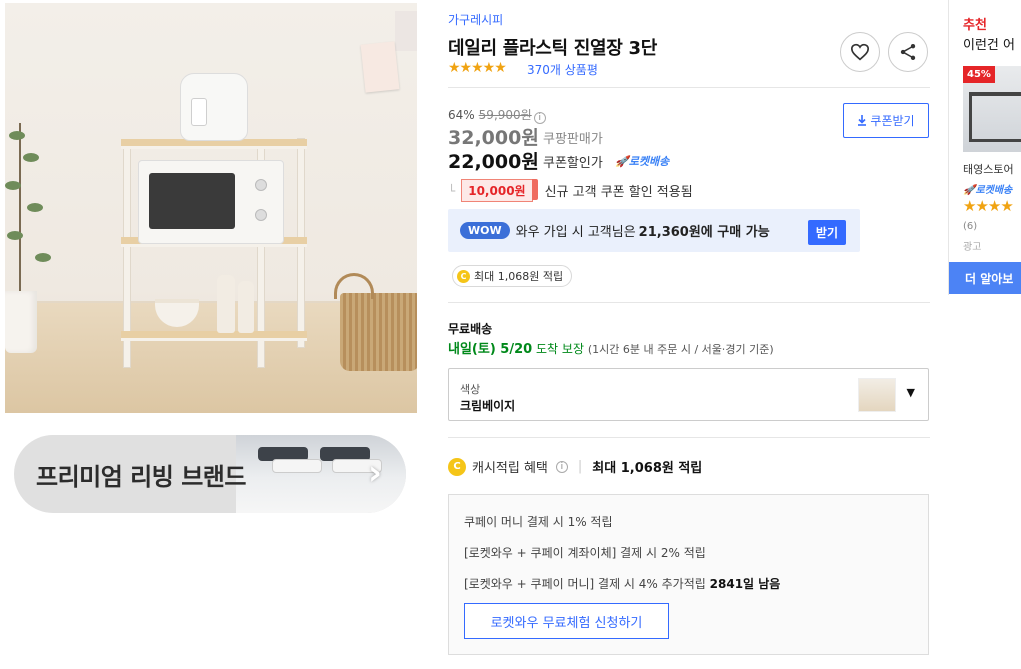 The width and height of the screenshot is (1021, 669). Describe the element at coordinates (485, 230) in the screenshot. I see `wow-badge: WOW` at that location.